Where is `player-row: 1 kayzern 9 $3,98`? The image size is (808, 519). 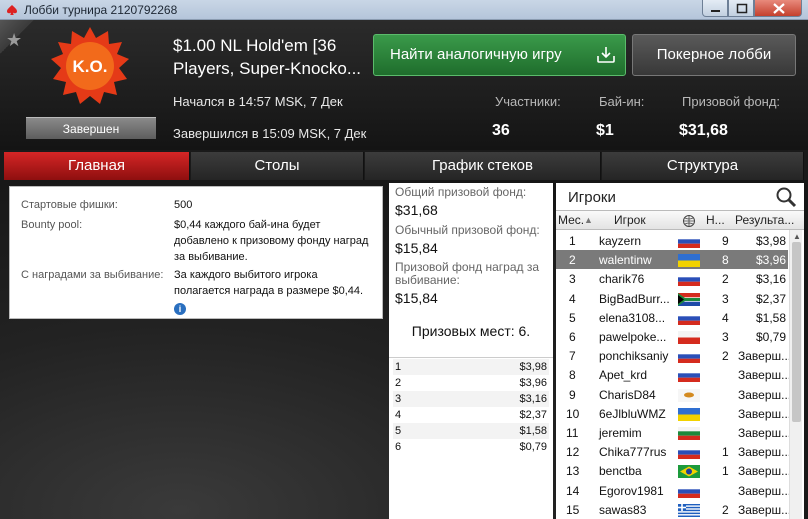
player-row: 1 kayzern 9 $3,98 is located at coordinates (672, 240).